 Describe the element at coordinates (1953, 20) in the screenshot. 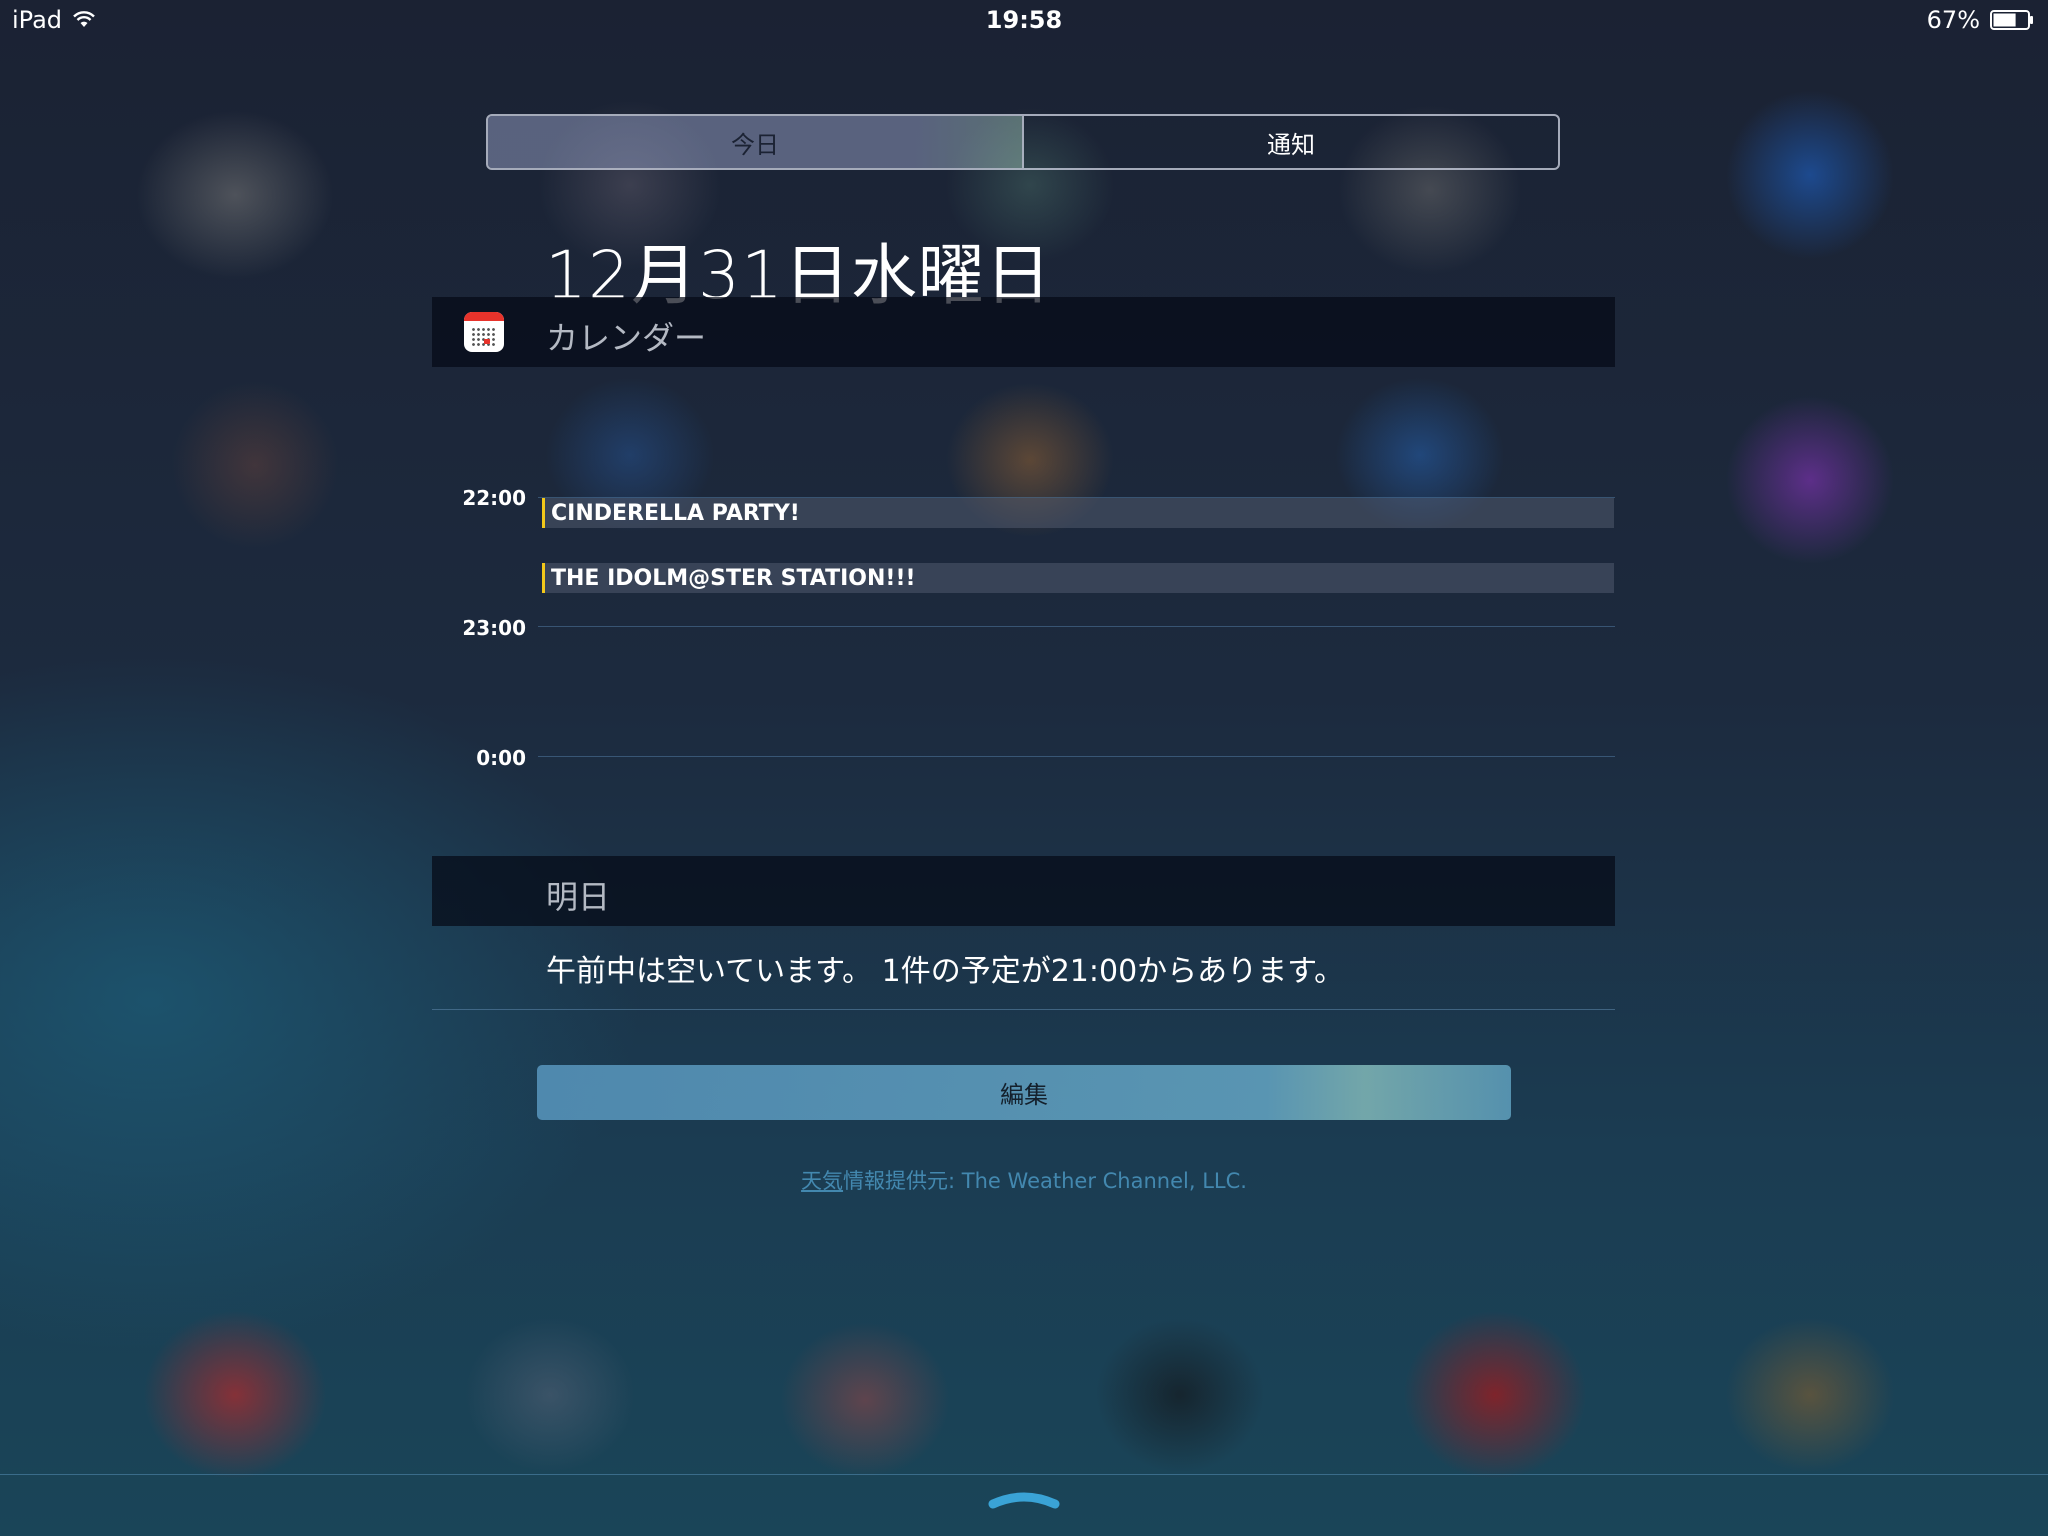

I see `battery-percent: 67%` at that location.